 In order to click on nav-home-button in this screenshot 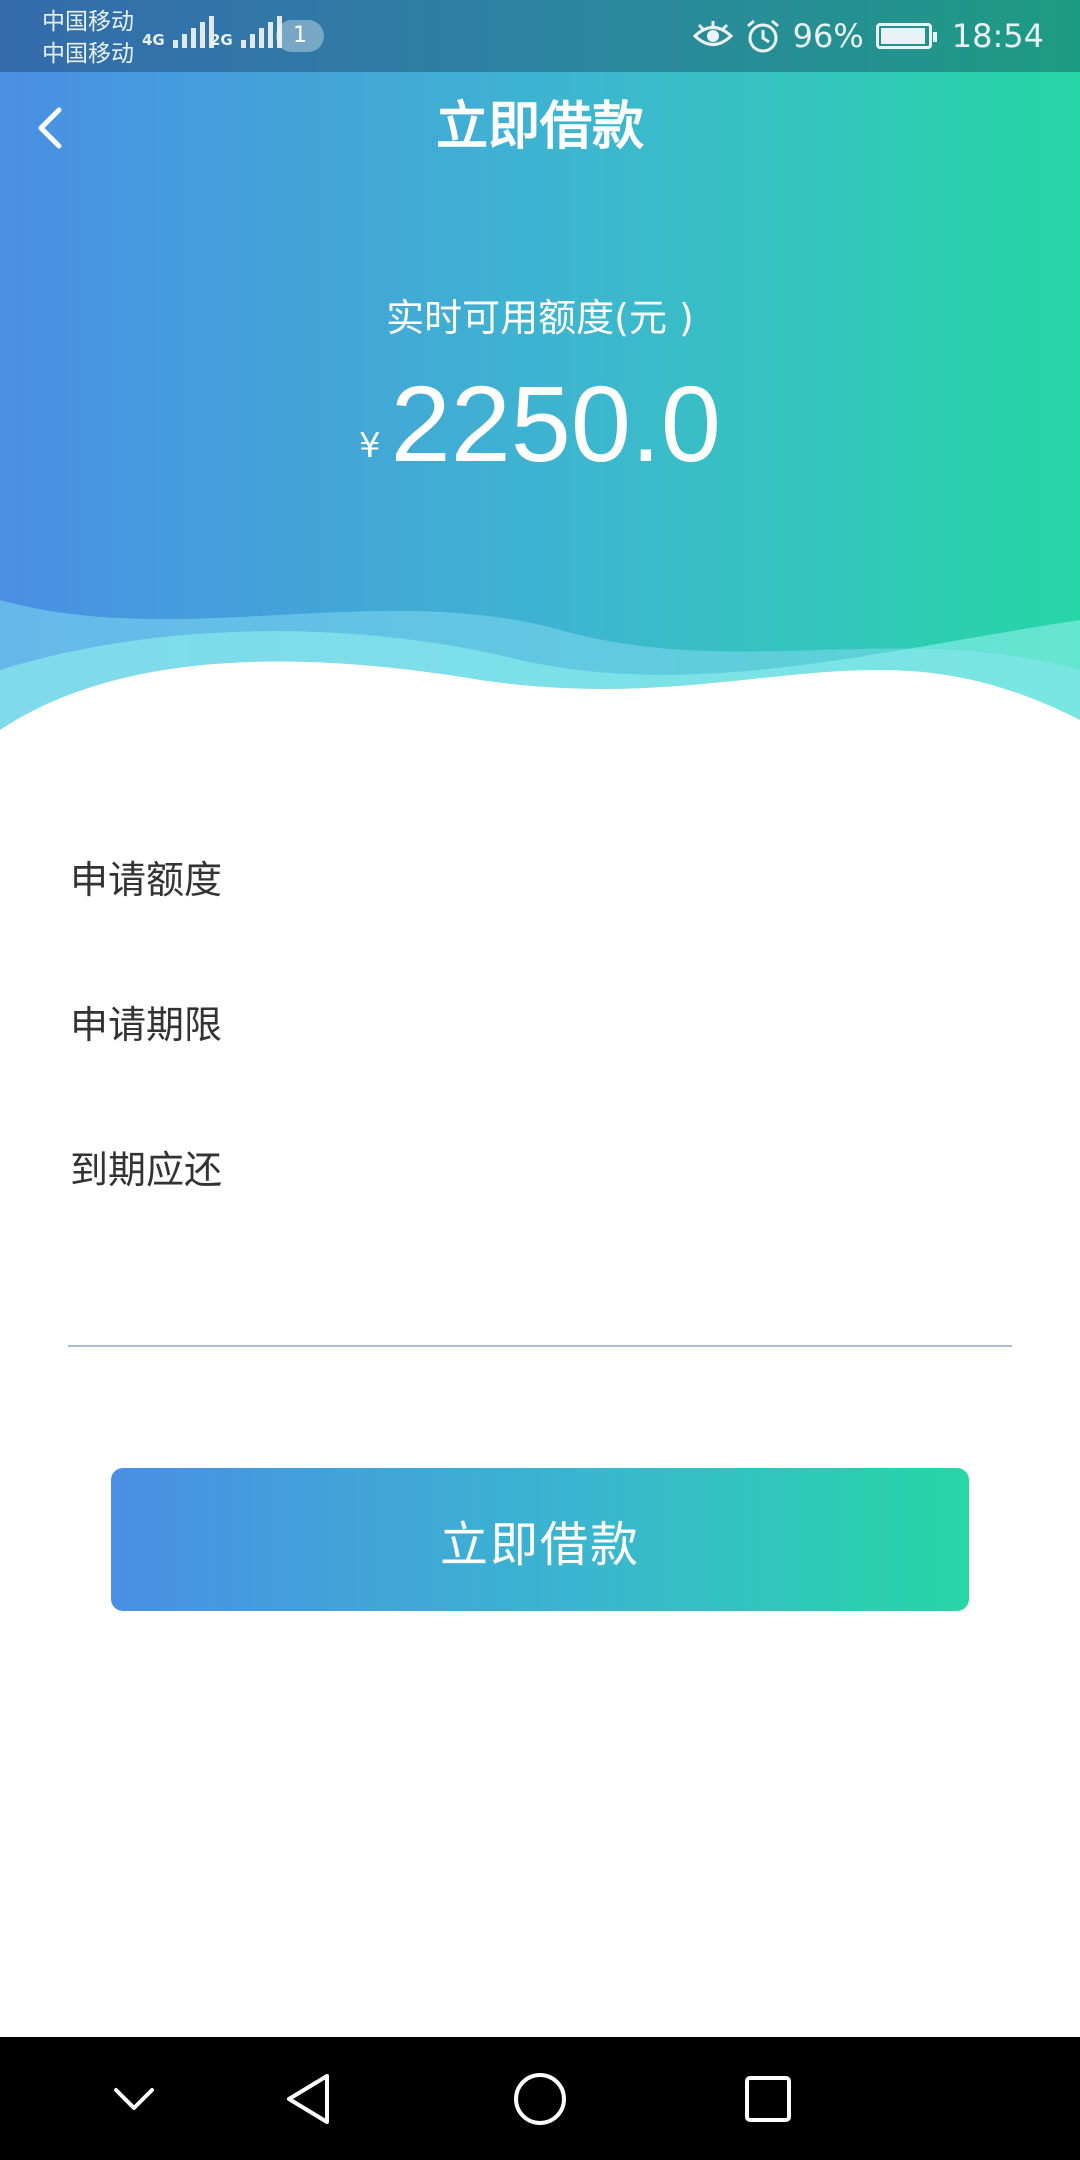, I will do `click(540, 2099)`.